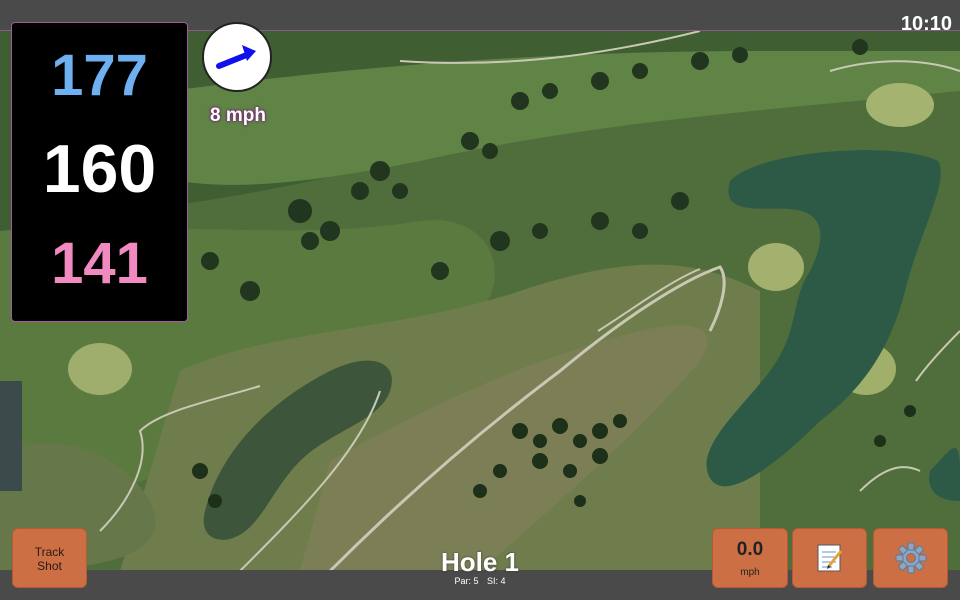 The height and width of the screenshot is (600, 960). Describe the element at coordinates (480, 581) in the screenshot. I see `hole-meta: Par: 5 SI: 4` at that location.